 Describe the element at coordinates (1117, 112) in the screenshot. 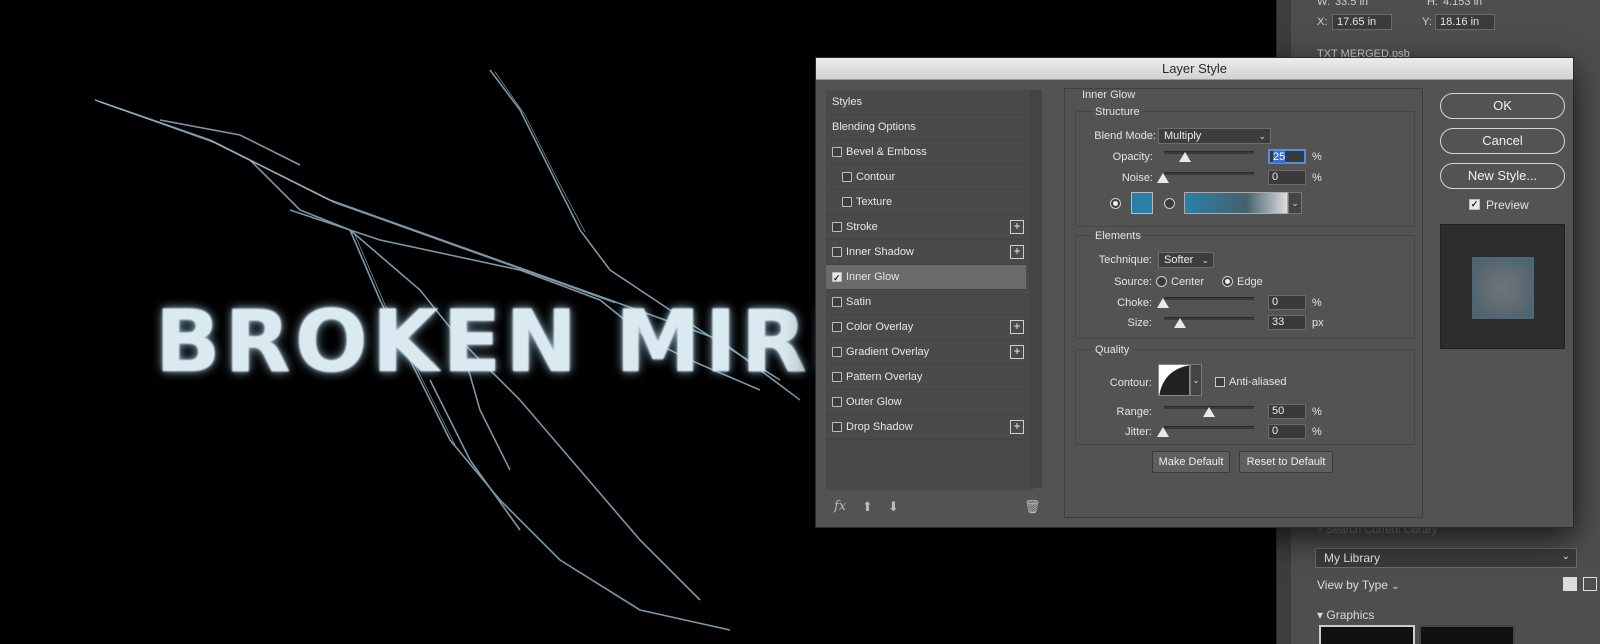

I see `structure-title: Structure` at that location.